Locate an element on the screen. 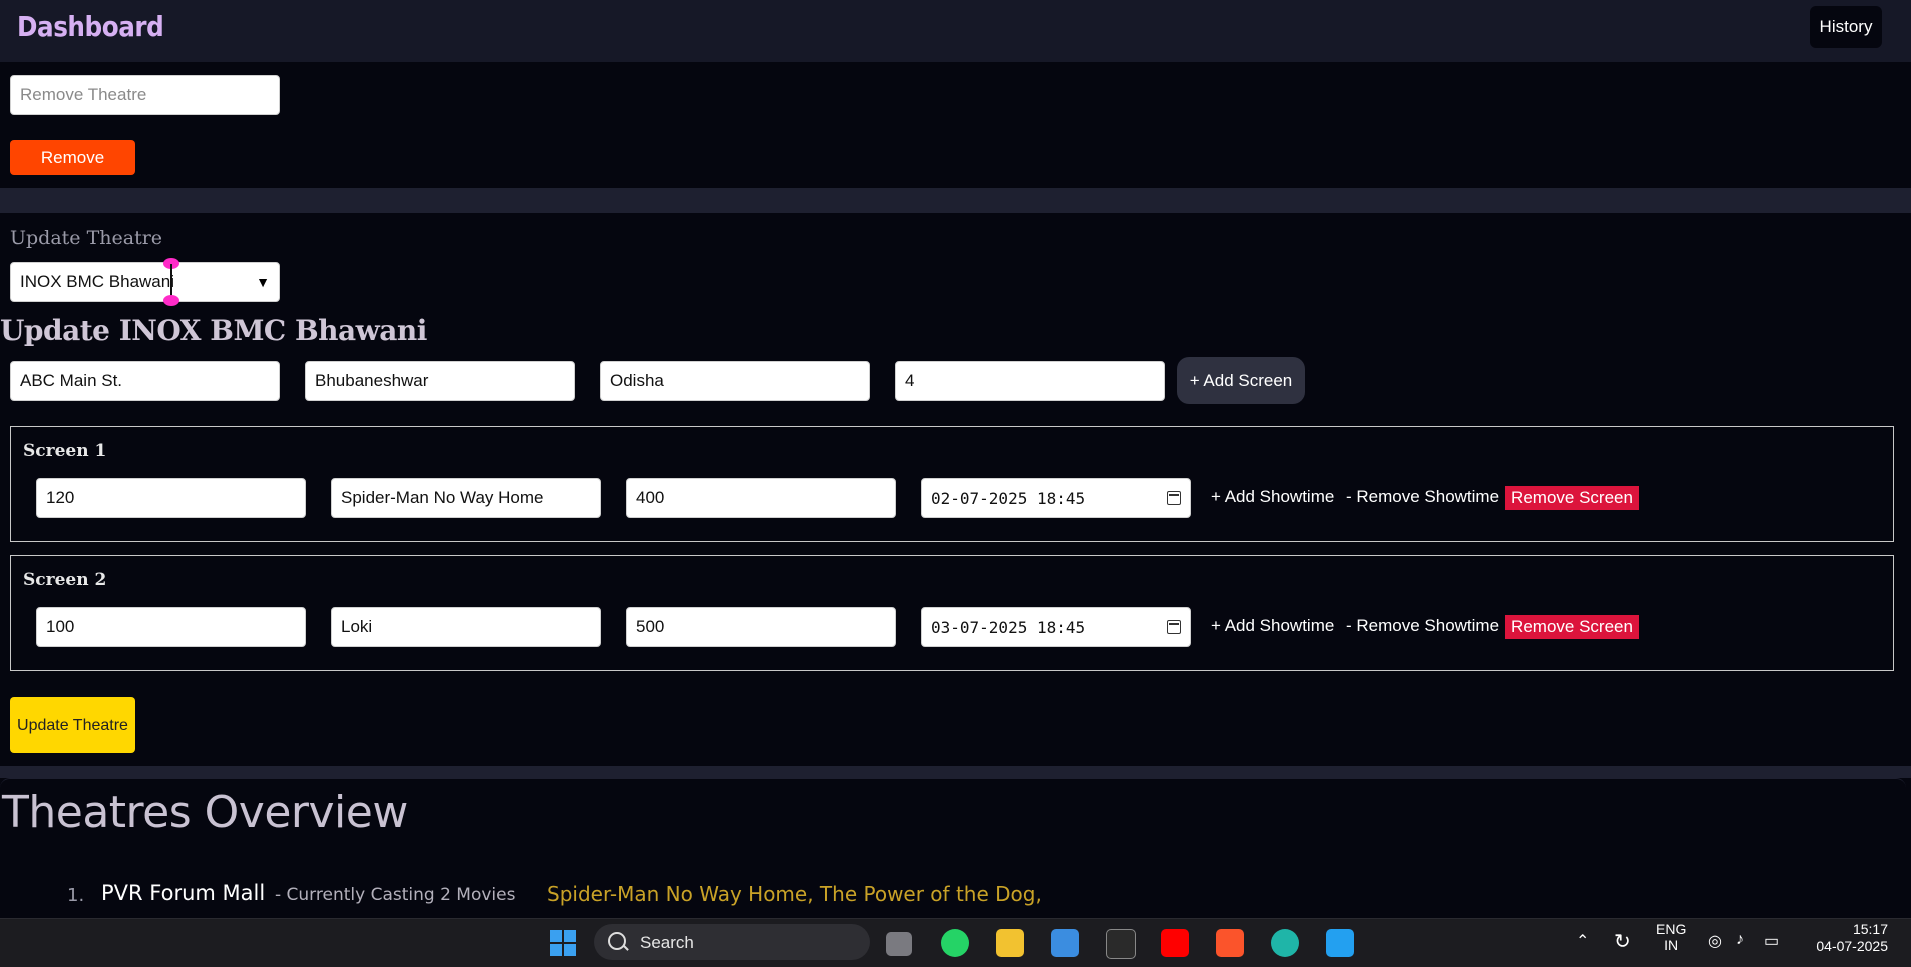  brave-icon is located at coordinates (1230, 943).